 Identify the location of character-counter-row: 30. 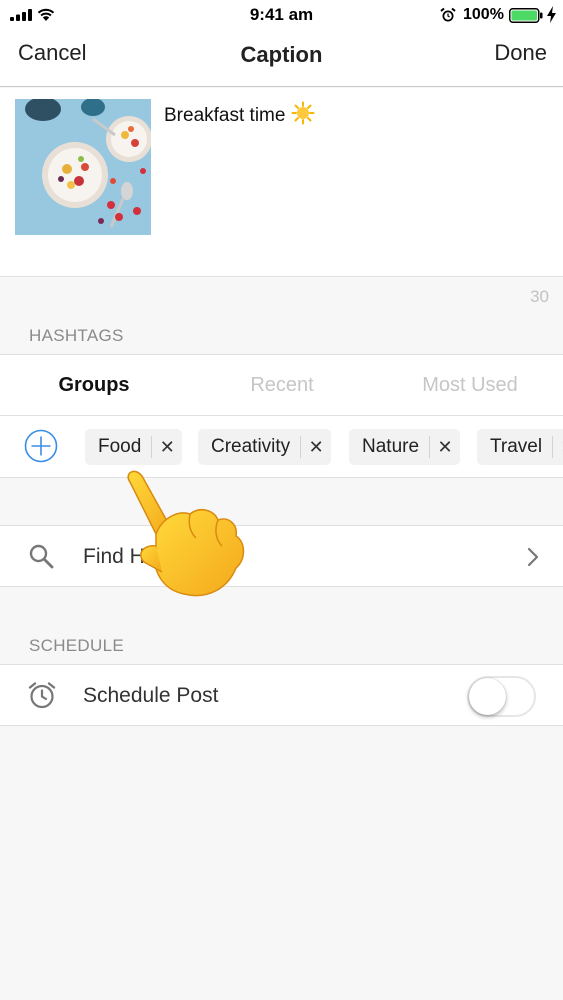
(281, 296).